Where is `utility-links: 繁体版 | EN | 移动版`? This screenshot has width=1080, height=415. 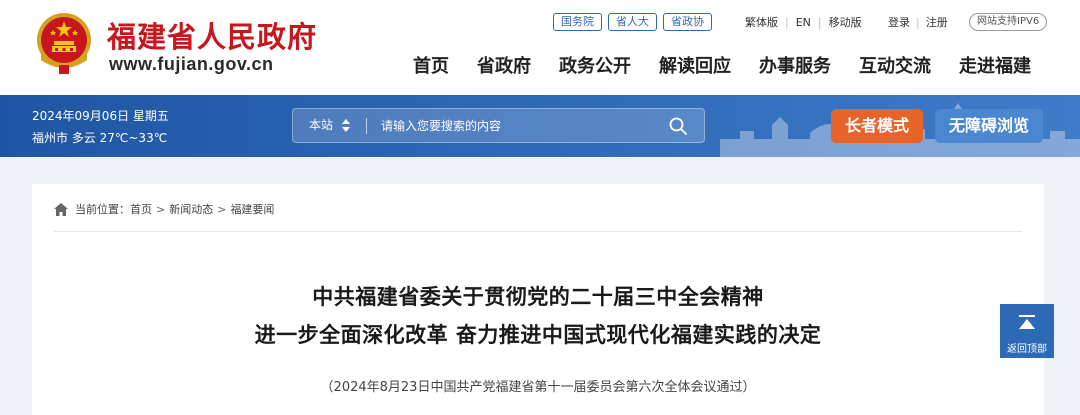
utility-links: 繁体版 | EN | 移动版 is located at coordinates (803, 22).